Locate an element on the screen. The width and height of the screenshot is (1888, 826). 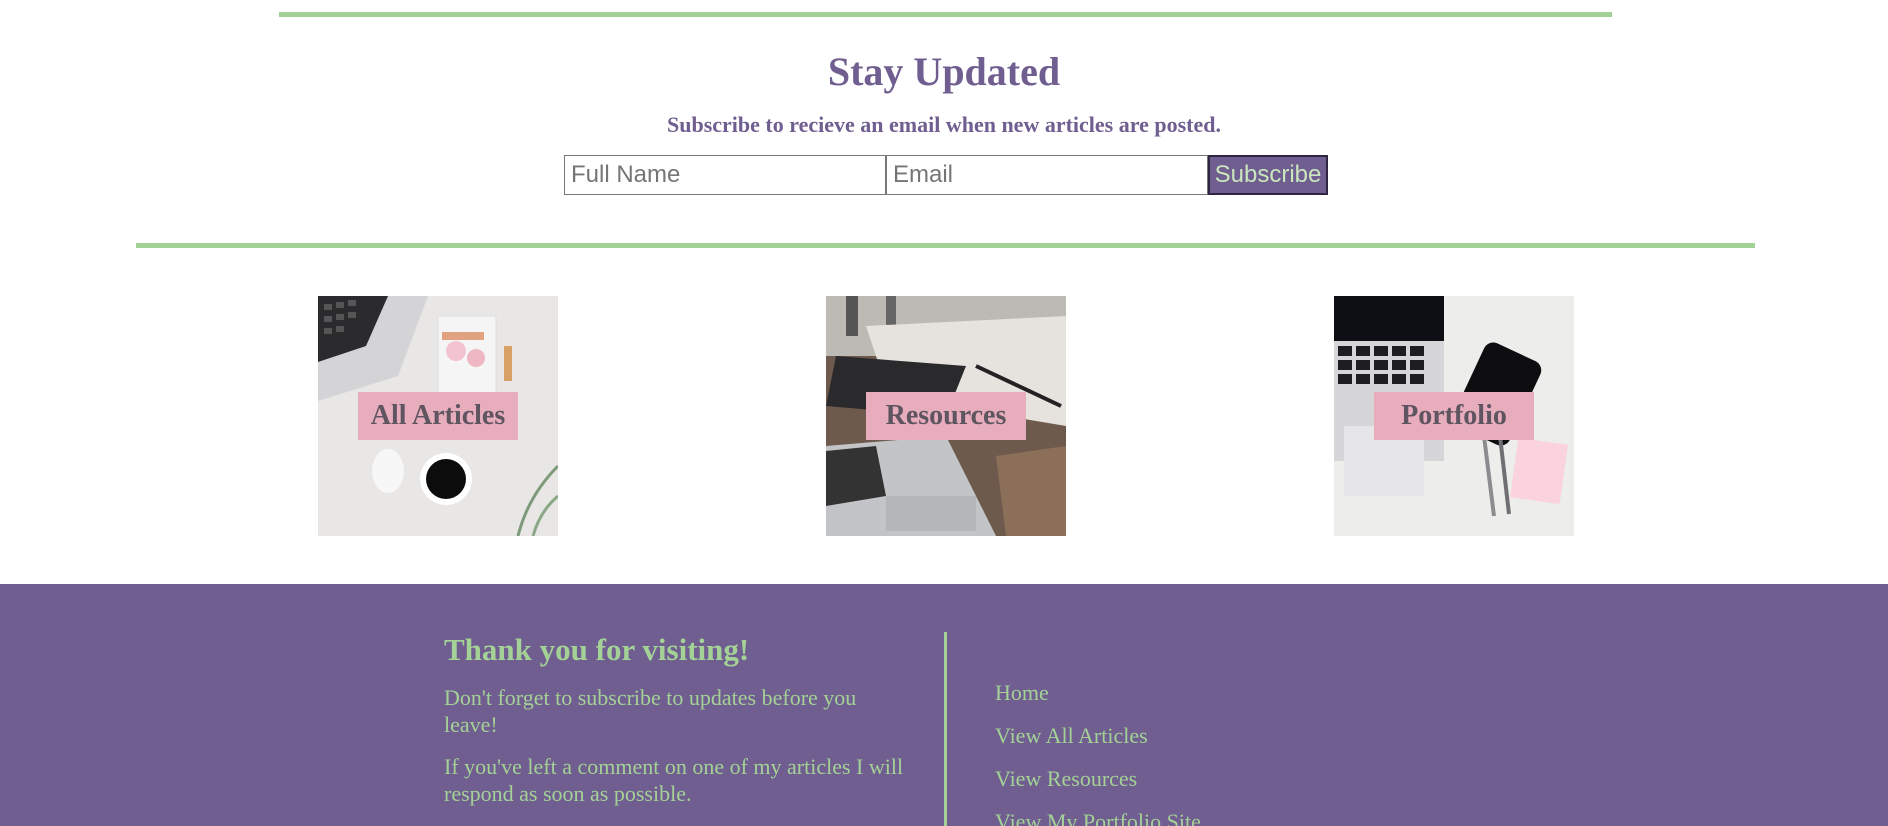
all-articles-card: All Articles is located at coordinates (438, 416).